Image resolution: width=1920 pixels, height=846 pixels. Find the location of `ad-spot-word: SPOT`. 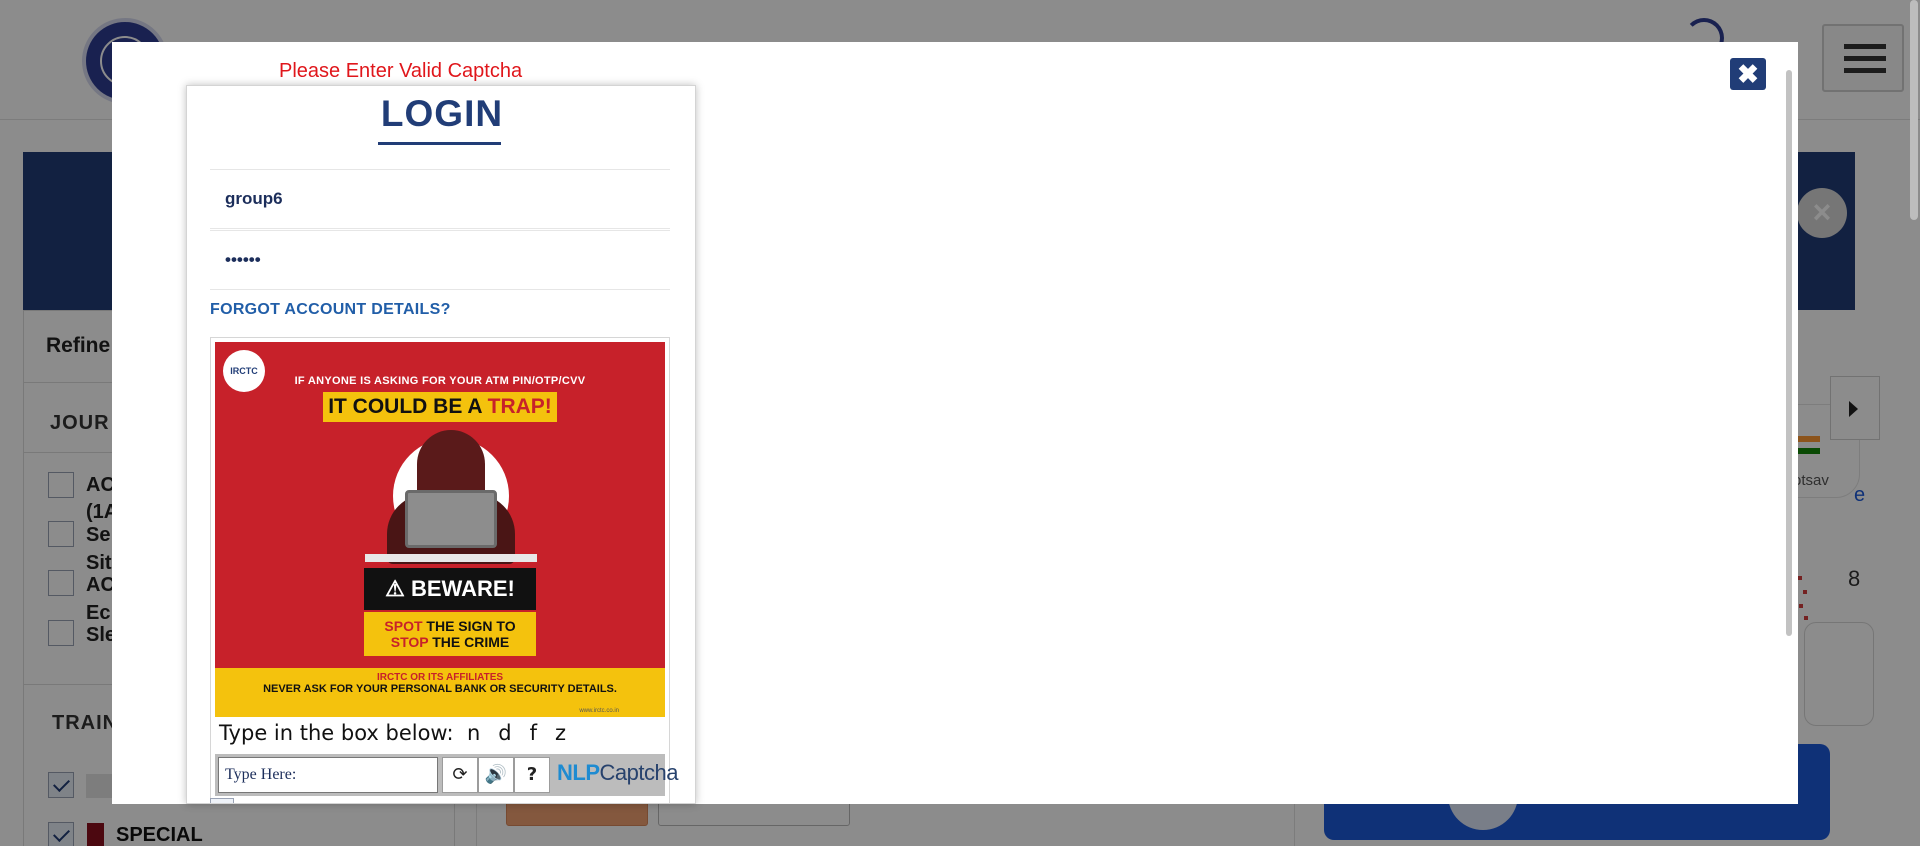

ad-spot-word: SPOT is located at coordinates (403, 626).